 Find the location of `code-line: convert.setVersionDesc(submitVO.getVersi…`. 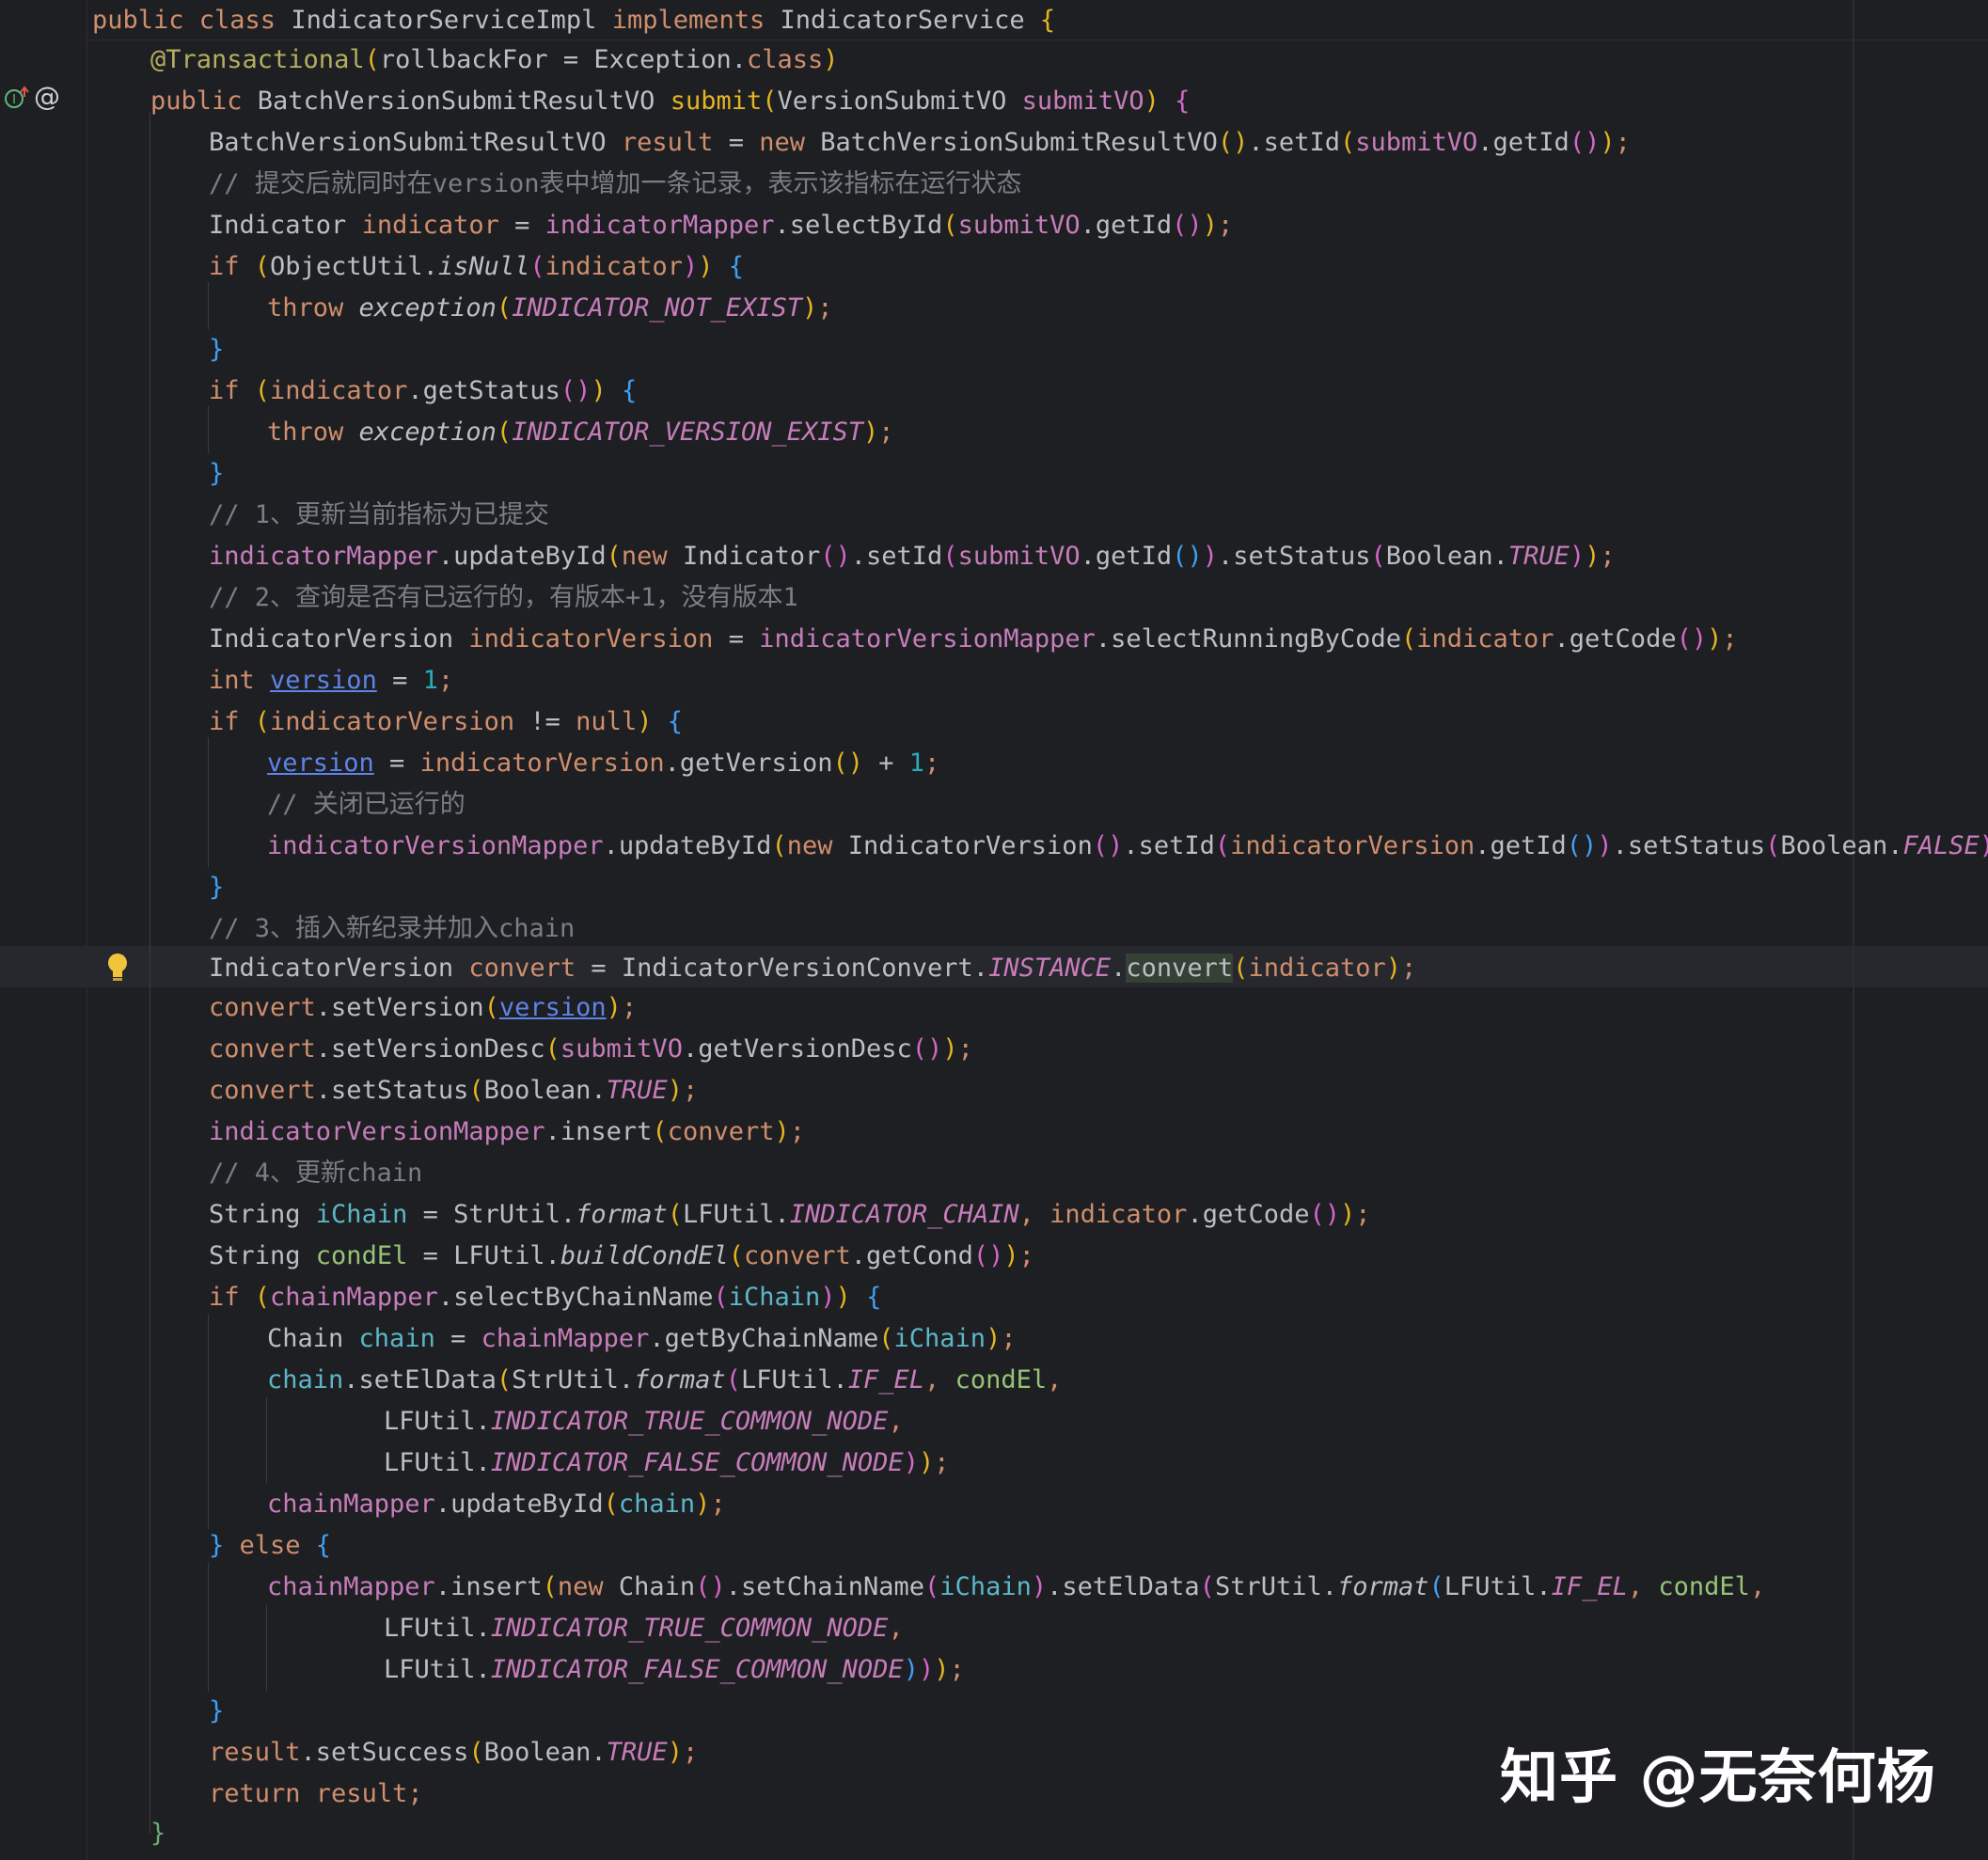

code-line: convert.setVersionDesc(submitVO.getVersi… is located at coordinates (591, 1049).